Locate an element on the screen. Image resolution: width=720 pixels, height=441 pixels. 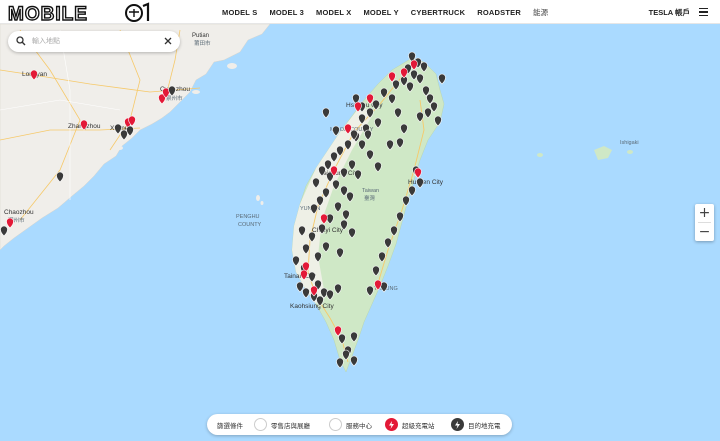
filter-service: 服務中心 is located at coordinates (350, 424).